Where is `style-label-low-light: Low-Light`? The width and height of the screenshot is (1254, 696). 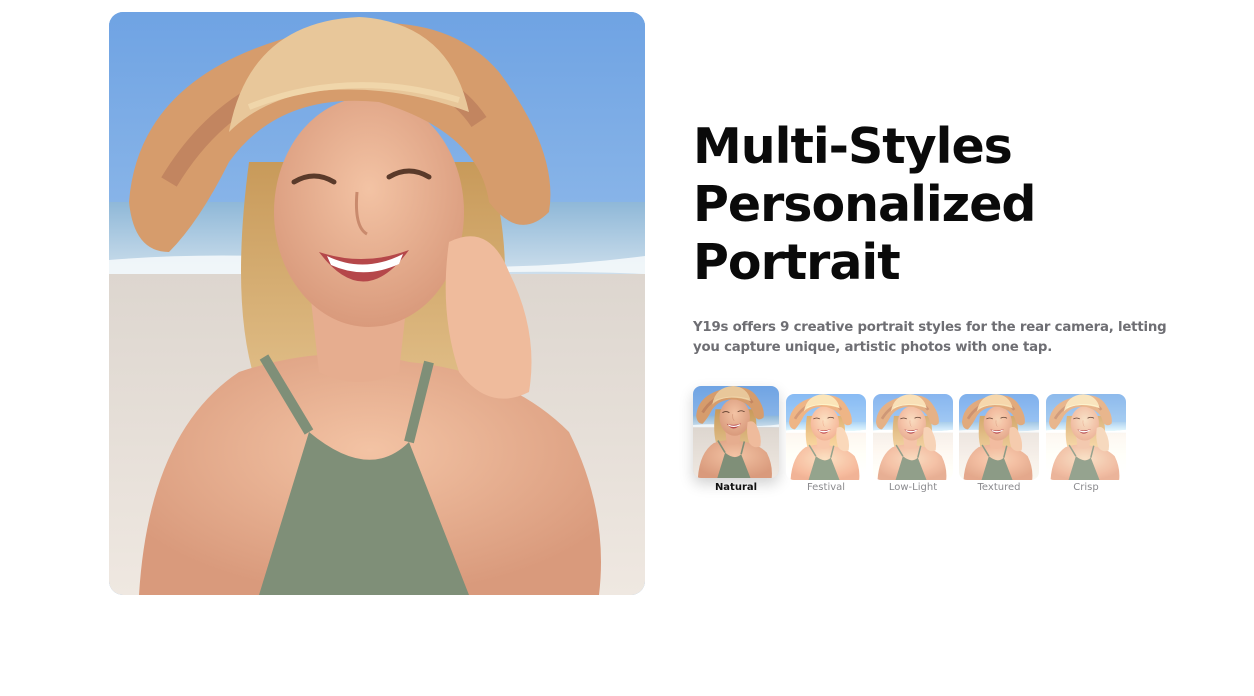 style-label-low-light: Low-Light is located at coordinates (913, 487).